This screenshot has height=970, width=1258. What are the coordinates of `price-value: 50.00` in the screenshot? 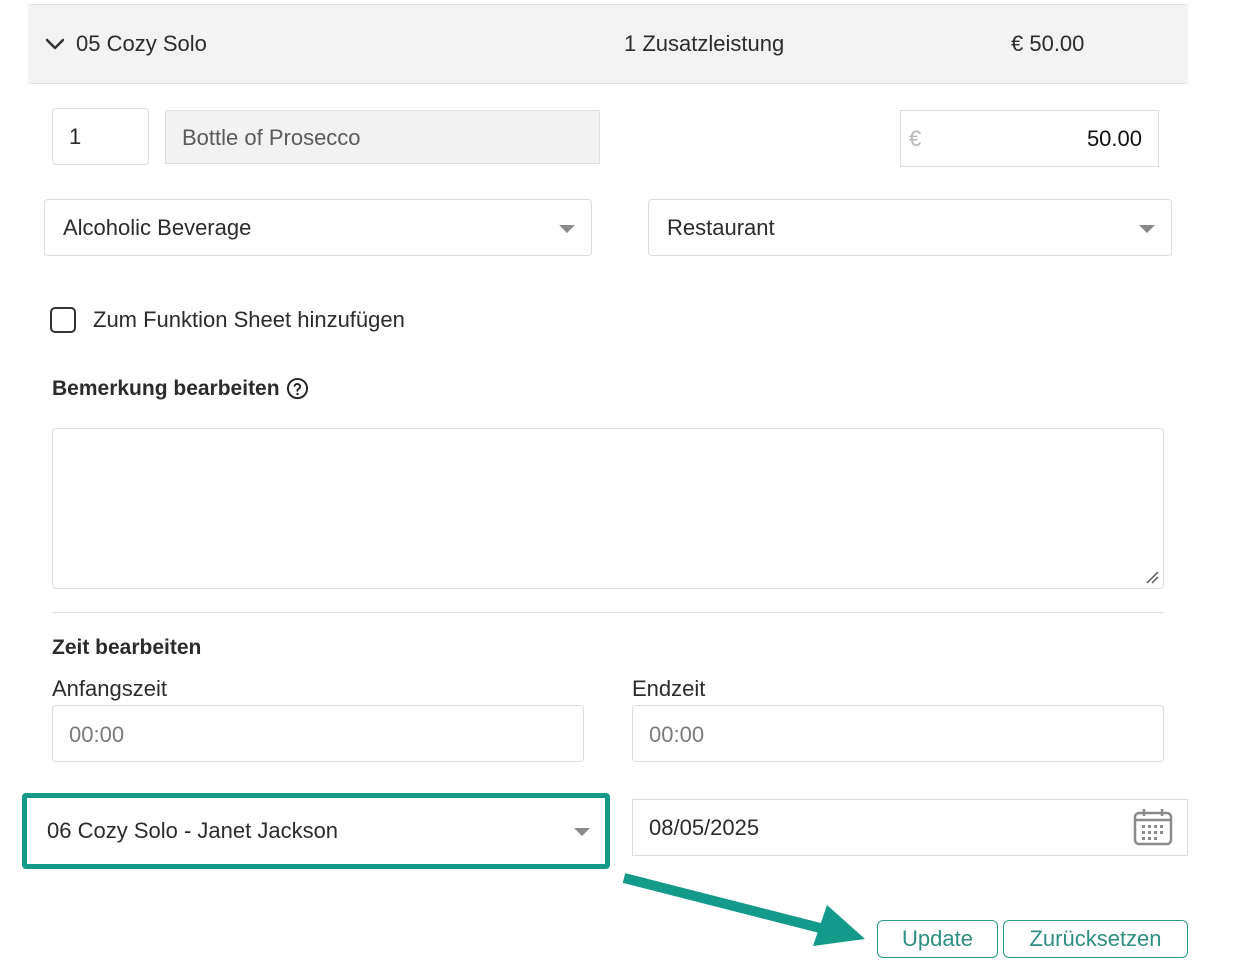 It's located at (1114, 138).